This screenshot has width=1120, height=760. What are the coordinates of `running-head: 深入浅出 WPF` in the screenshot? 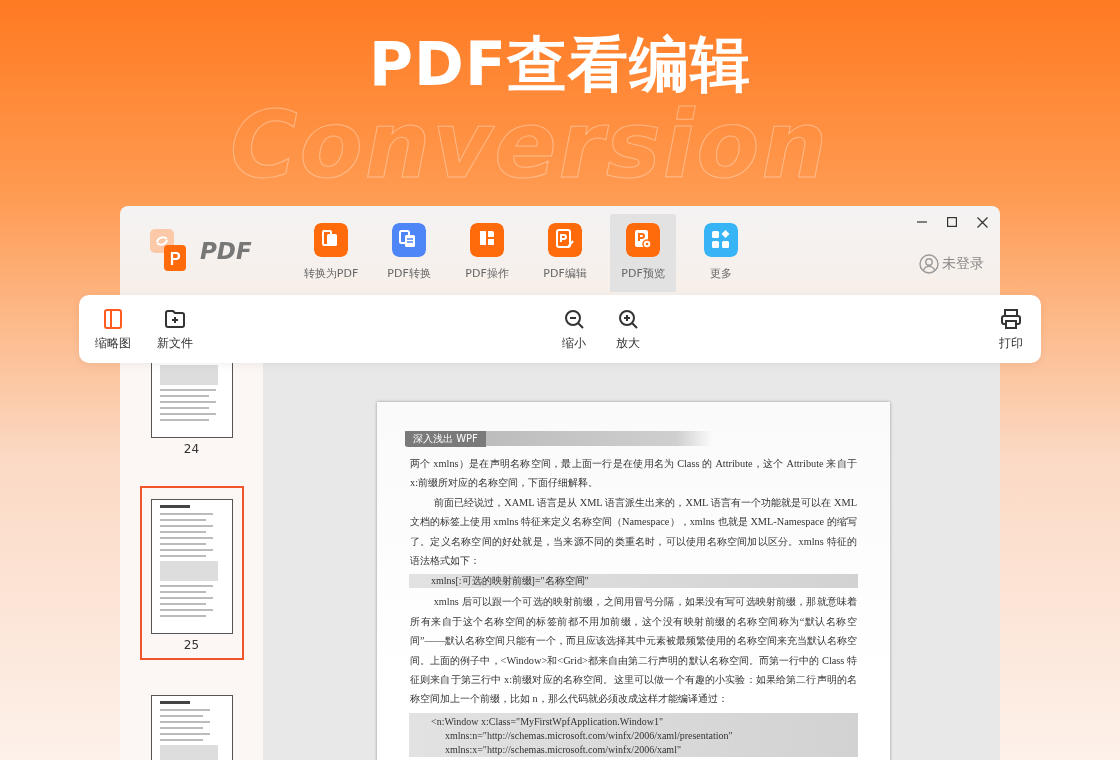 It's located at (445, 438).